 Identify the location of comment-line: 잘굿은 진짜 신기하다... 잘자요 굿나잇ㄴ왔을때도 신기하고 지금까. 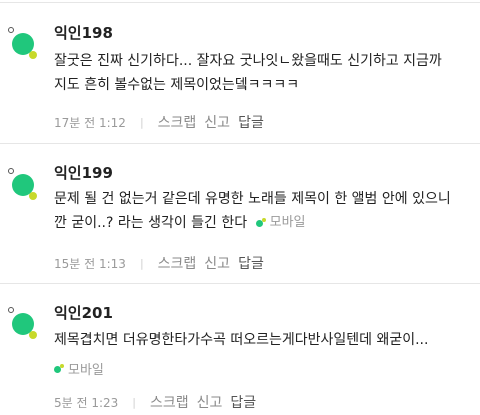
(248, 61).